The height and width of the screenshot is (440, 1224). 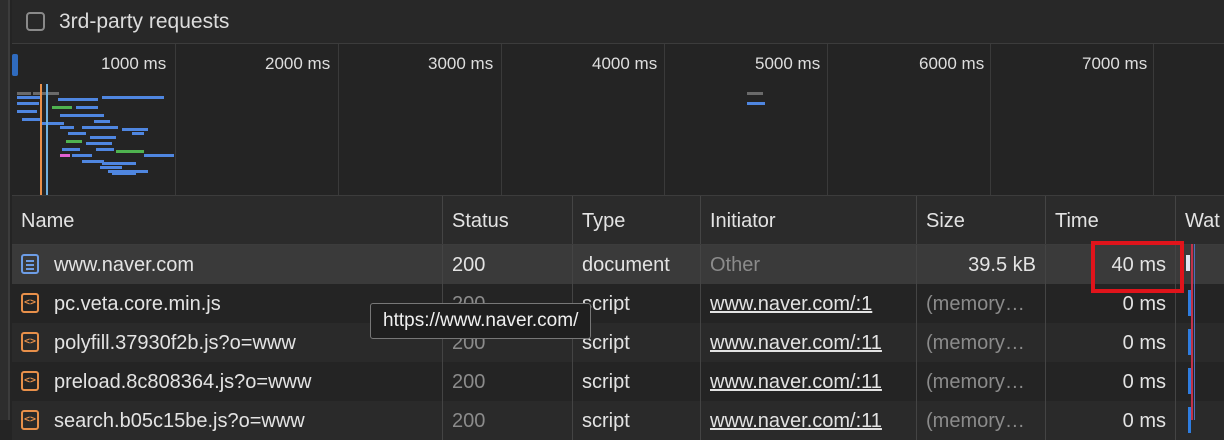 What do you see at coordinates (809, 220) in the screenshot?
I see `column-header-initiator: Initiator` at bounding box center [809, 220].